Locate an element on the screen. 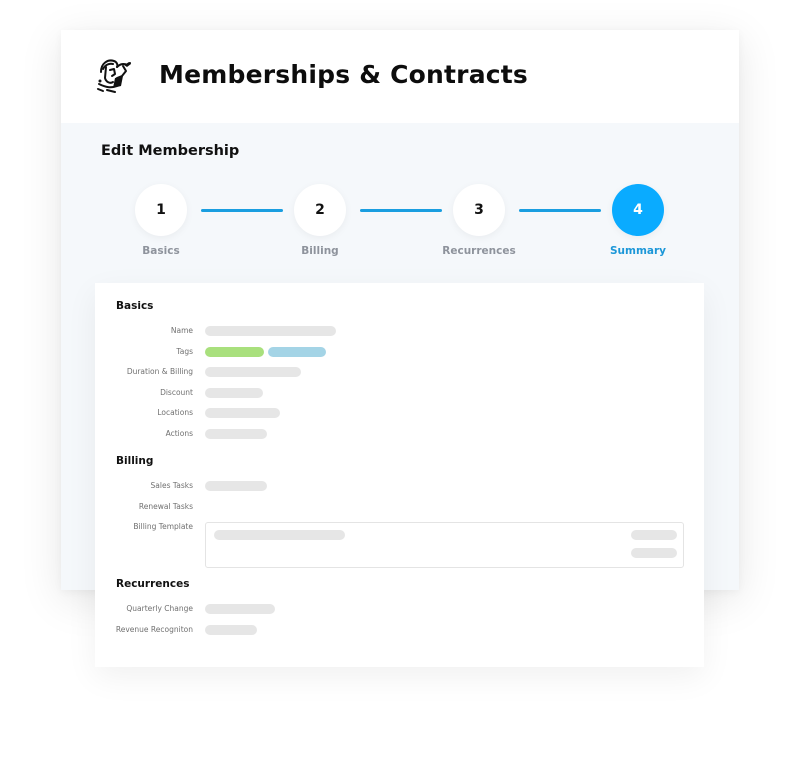 The height and width of the screenshot is (760, 800). section-title-recurrences: Recurrences is located at coordinates (153, 584).